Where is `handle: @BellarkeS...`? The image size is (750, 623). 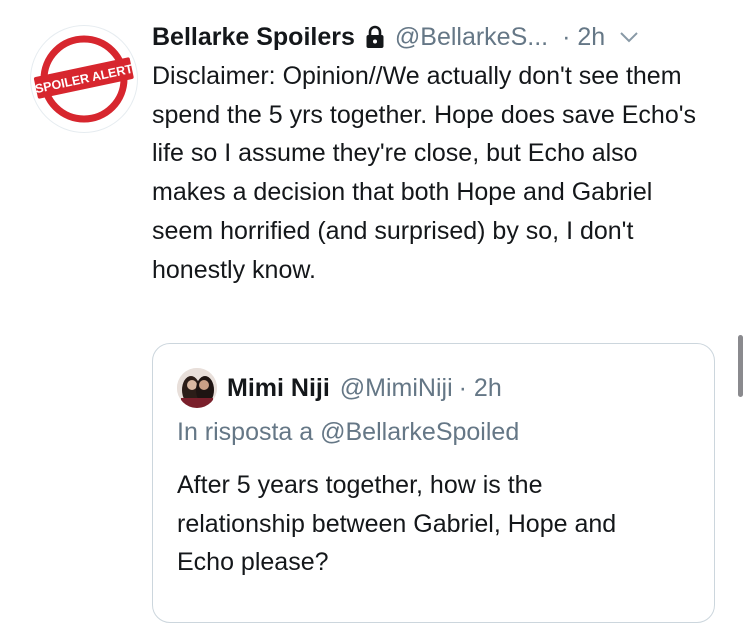
handle: @BellarkeS... is located at coordinates (471, 37).